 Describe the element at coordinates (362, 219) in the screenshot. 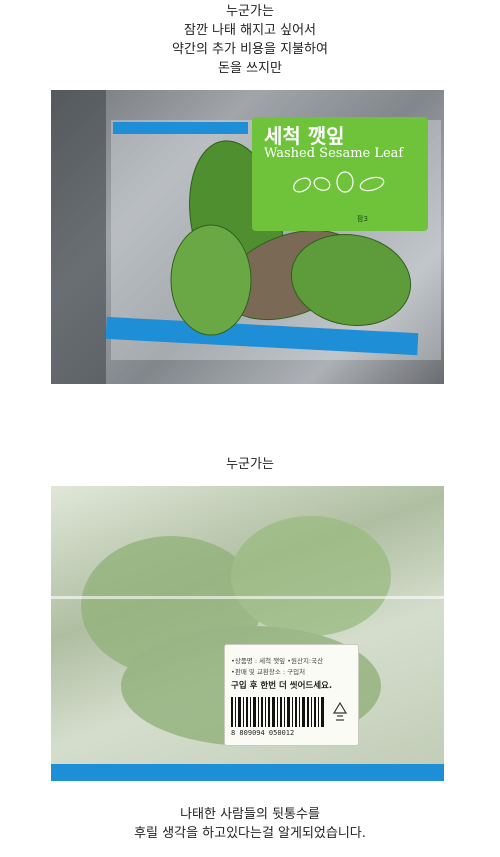

I see `brand-mark: 팜3` at that location.